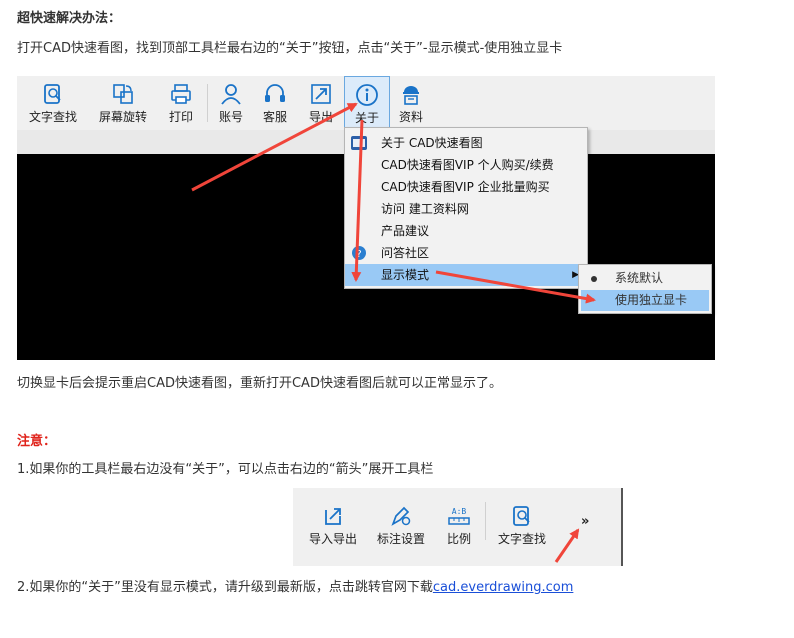 This screenshot has width=794, height=638. I want to click on arrow-to-about, so click(274, 147).